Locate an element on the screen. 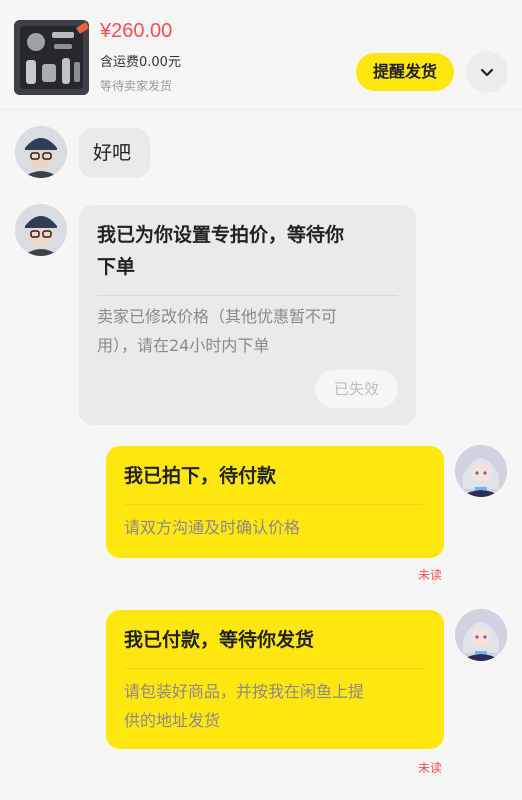  remind-ship-button: 提醒发货 is located at coordinates (405, 72).